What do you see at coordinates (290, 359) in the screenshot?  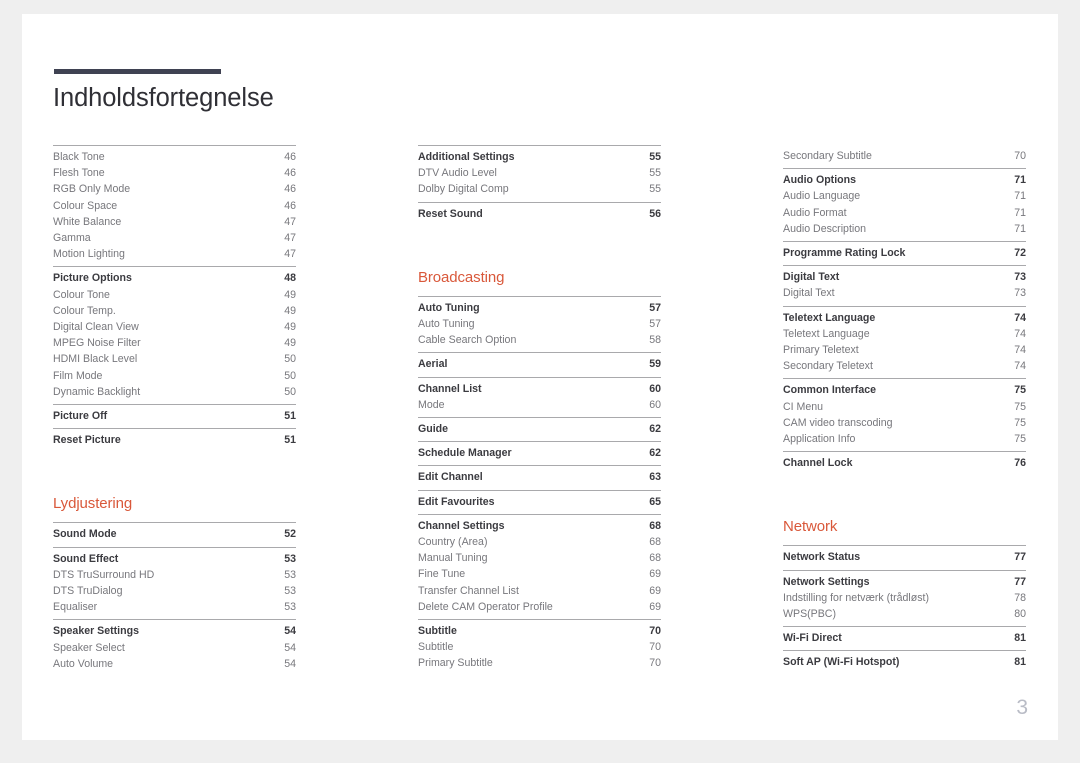 I see `toc-entry-page: 50` at bounding box center [290, 359].